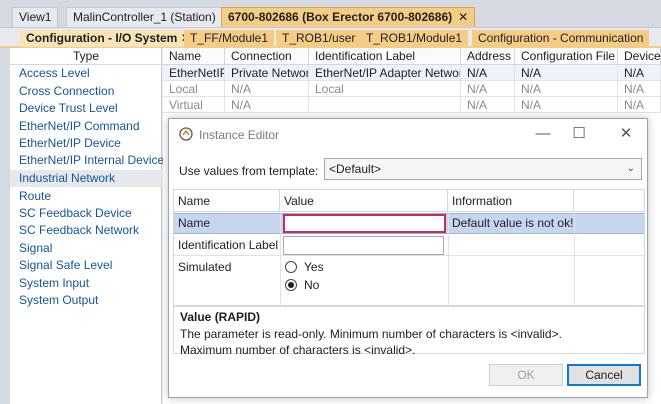 This screenshot has width=661, height=404. I want to click on tab-t-rob1-user: T_ROB1/user, so click(319, 38).